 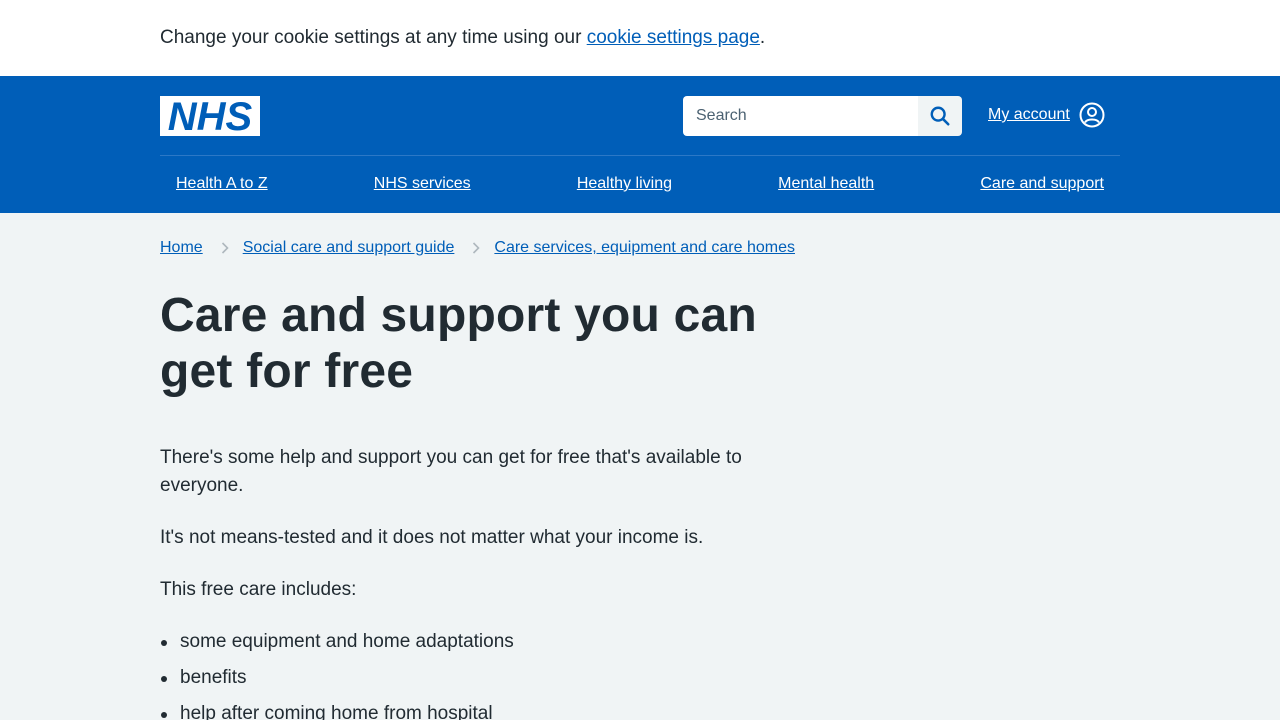 What do you see at coordinates (1042, 184) in the screenshot?
I see `nav-item-care-and-support: Care and support` at bounding box center [1042, 184].